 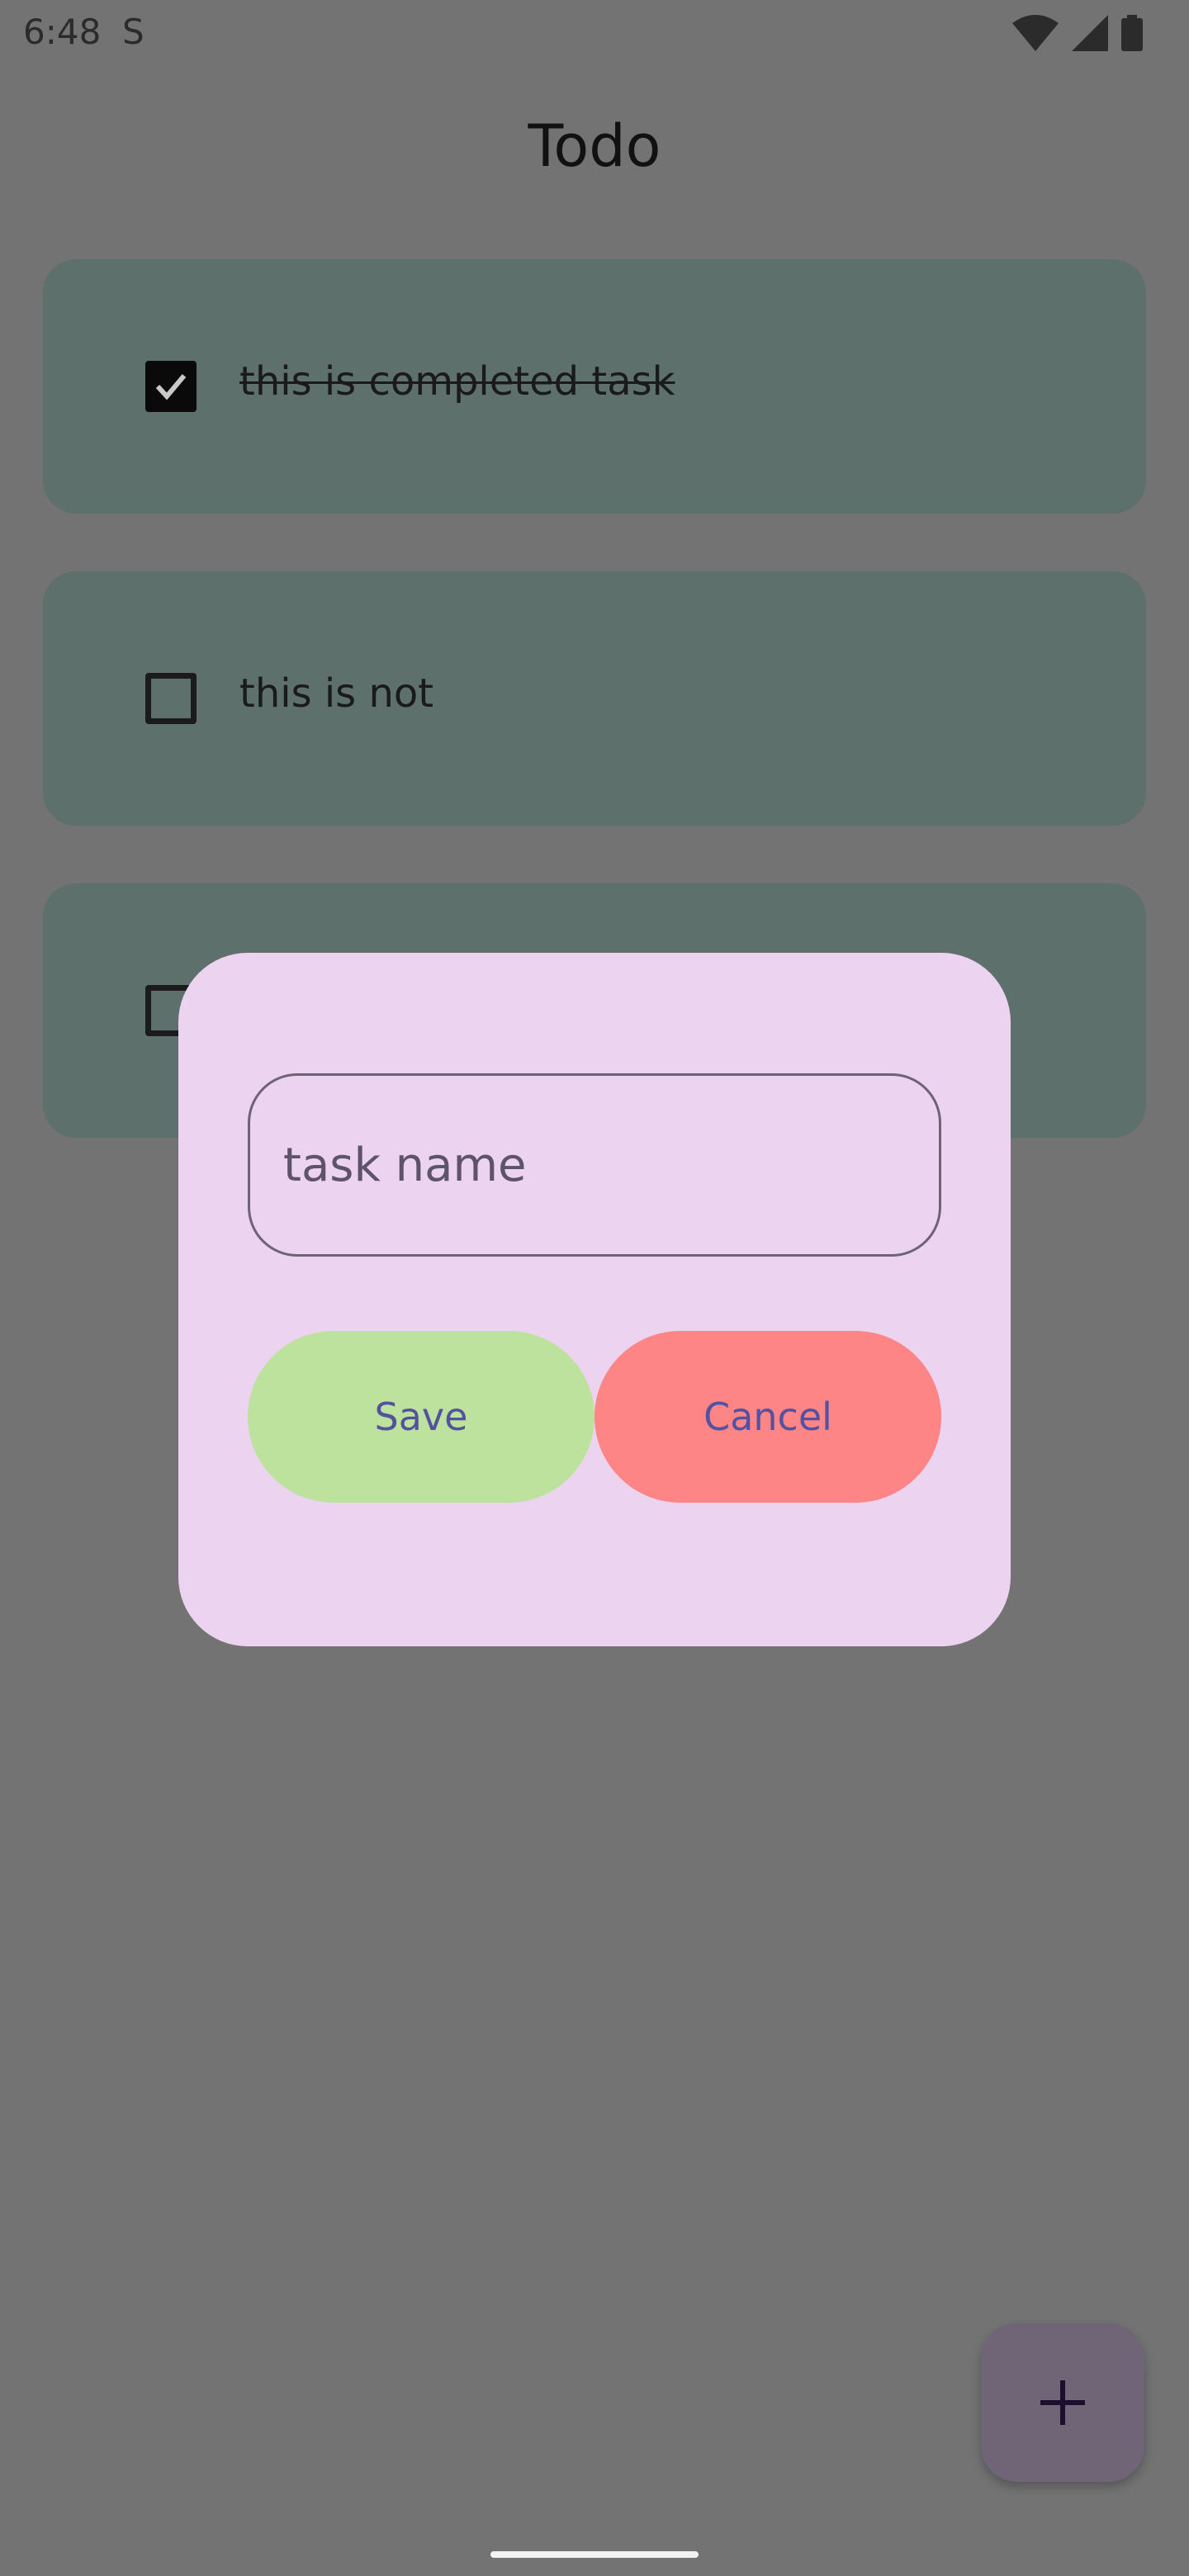 What do you see at coordinates (171, 698) in the screenshot?
I see `task-checkbox` at bounding box center [171, 698].